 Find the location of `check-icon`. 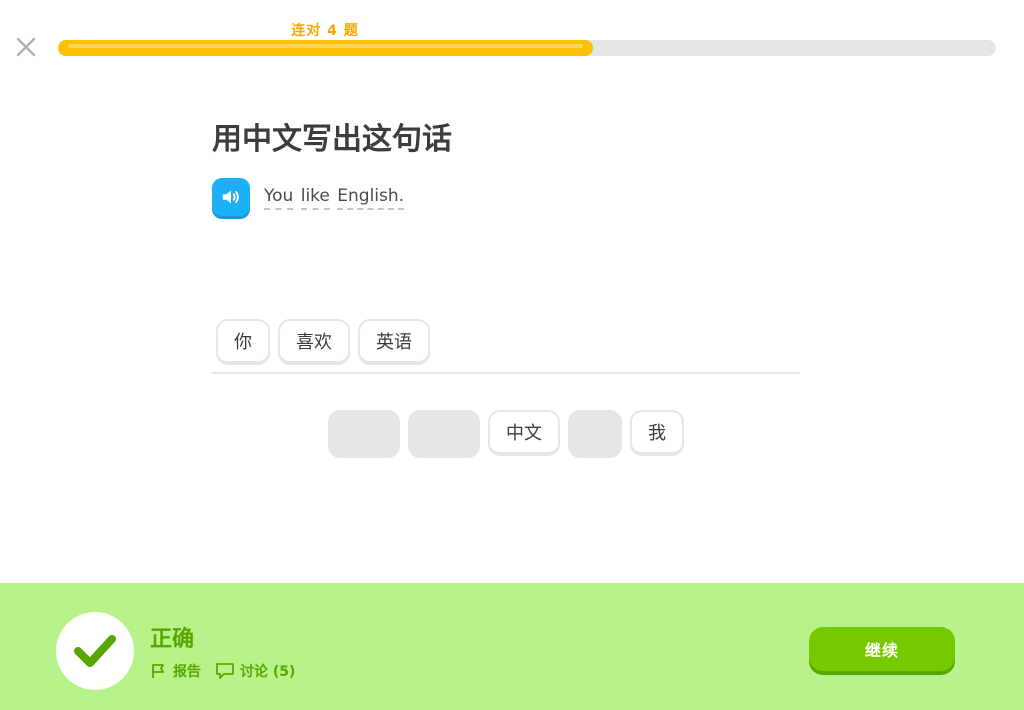

check-icon is located at coordinates (95, 651).